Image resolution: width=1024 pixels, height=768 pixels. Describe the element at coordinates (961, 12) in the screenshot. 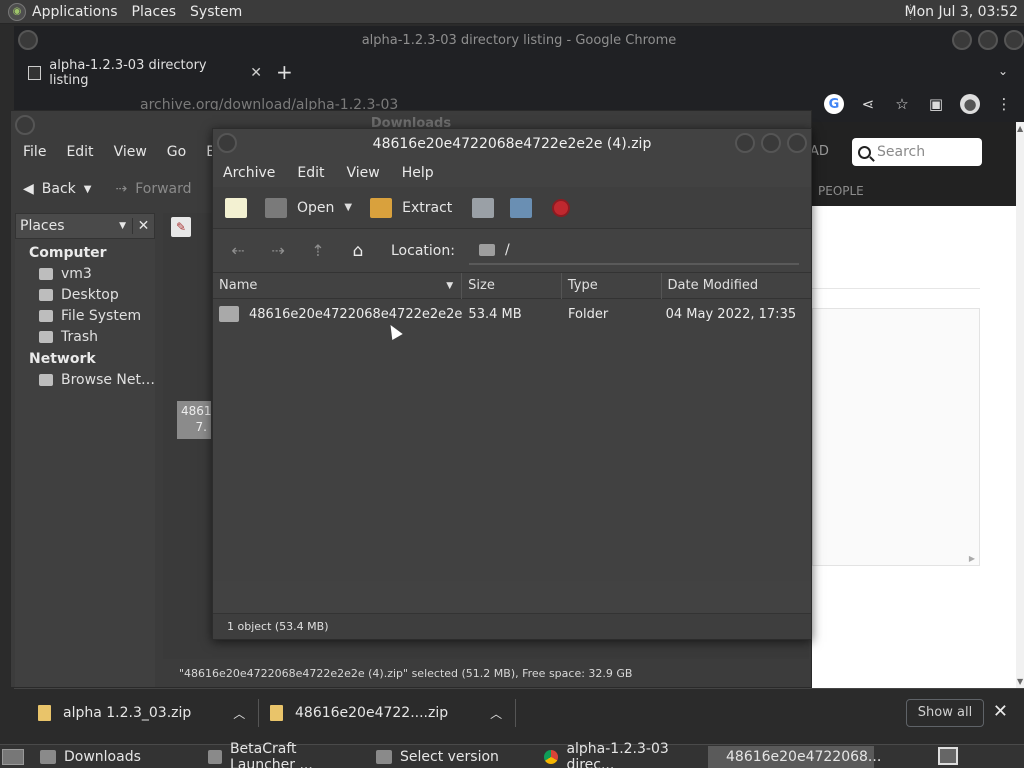

I see `clock: Mon Jul 3, 03:52` at that location.